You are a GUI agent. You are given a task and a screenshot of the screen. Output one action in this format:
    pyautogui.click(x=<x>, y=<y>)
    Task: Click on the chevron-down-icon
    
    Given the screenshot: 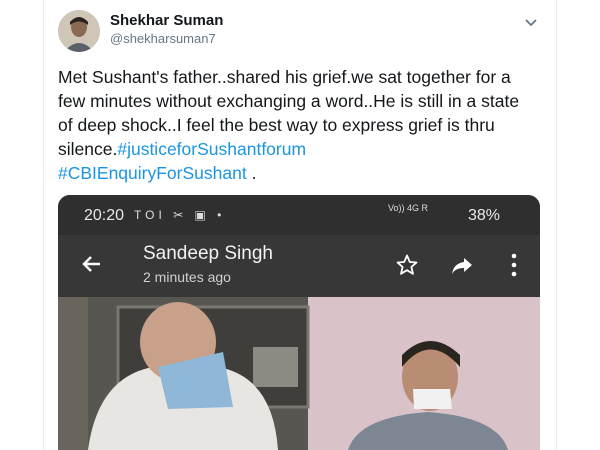 What is the action you would take?
    pyautogui.click(x=531, y=22)
    